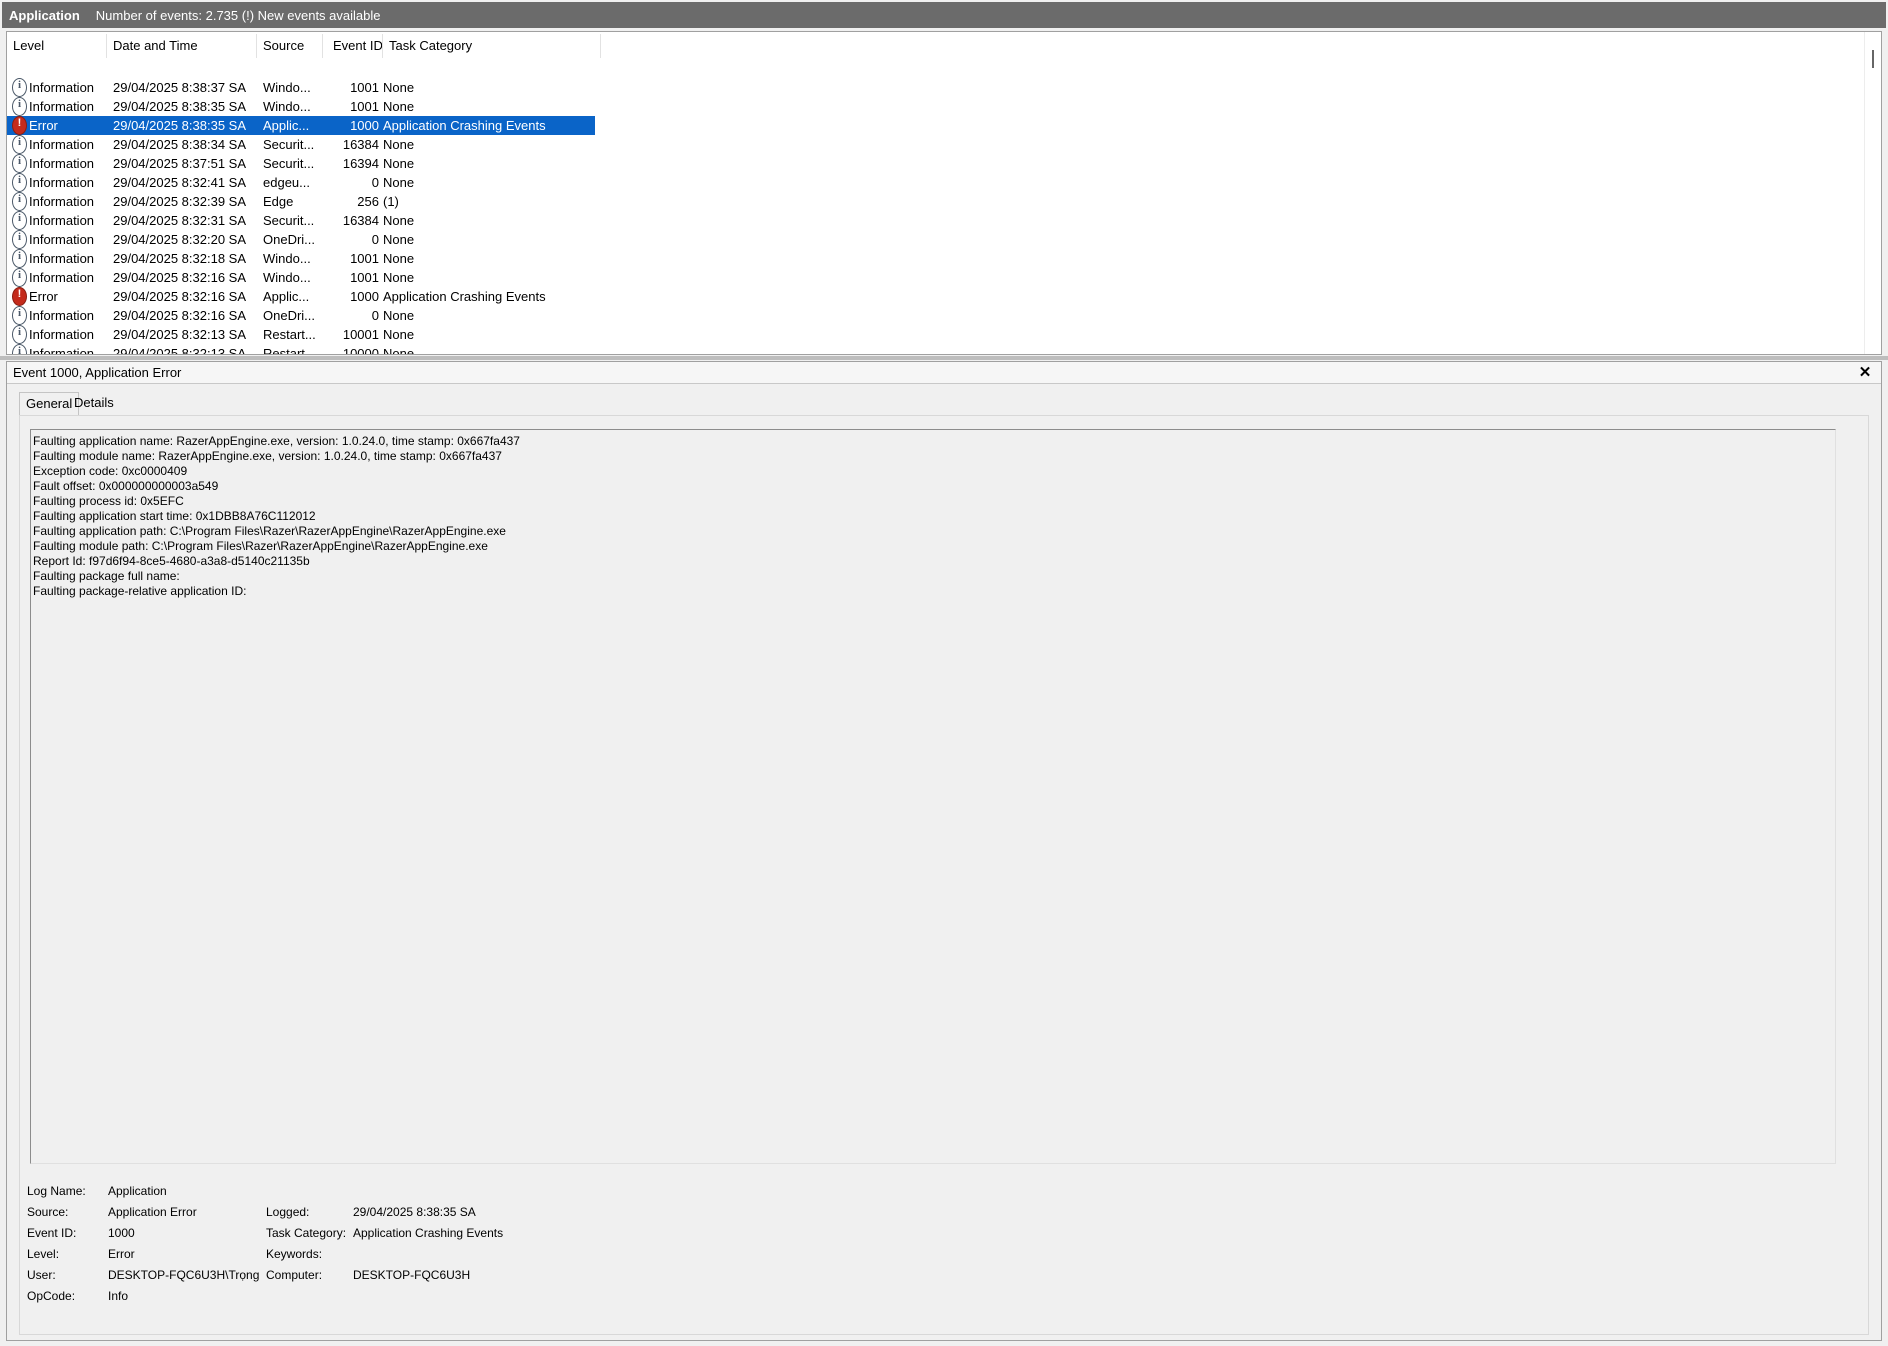 The height and width of the screenshot is (1346, 1888). What do you see at coordinates (182, 46) in the screenshot?
I see `column-header-date: Date and Time` at bounding box center [182, 46].